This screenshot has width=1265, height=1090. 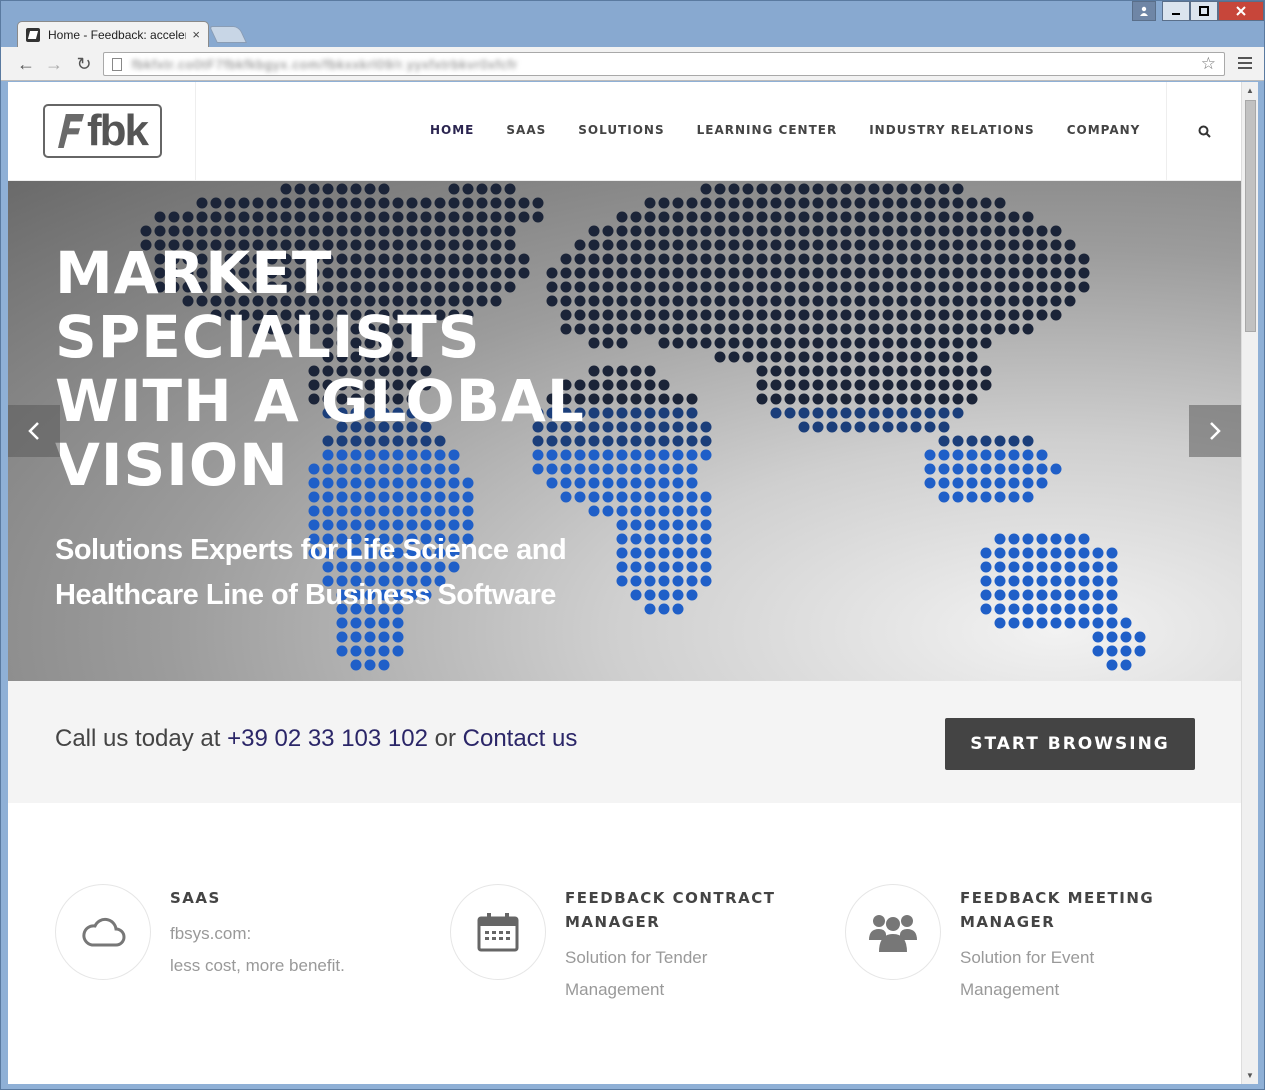 What do you see at coordinates (520, 738) in the screenshot?
I see `contact-link: Contact us` at bounding box center [520, 738].